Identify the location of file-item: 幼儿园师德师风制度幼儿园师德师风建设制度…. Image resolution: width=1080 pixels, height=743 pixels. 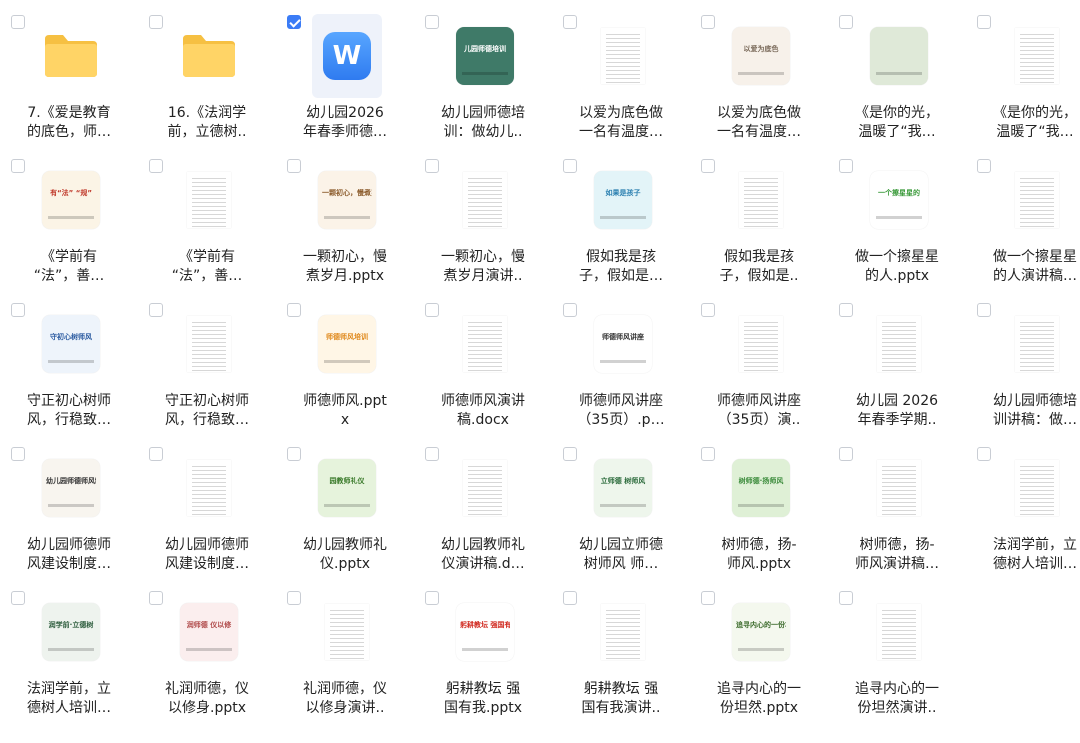
(69, 504).